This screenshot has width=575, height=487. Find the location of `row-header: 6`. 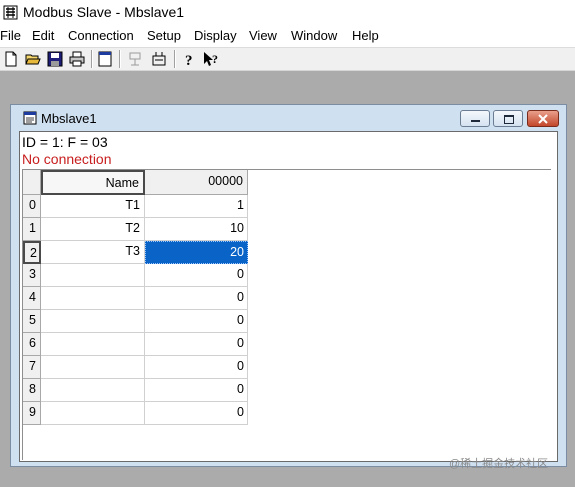

row-header: 6 is located at coordinates (32, 344).